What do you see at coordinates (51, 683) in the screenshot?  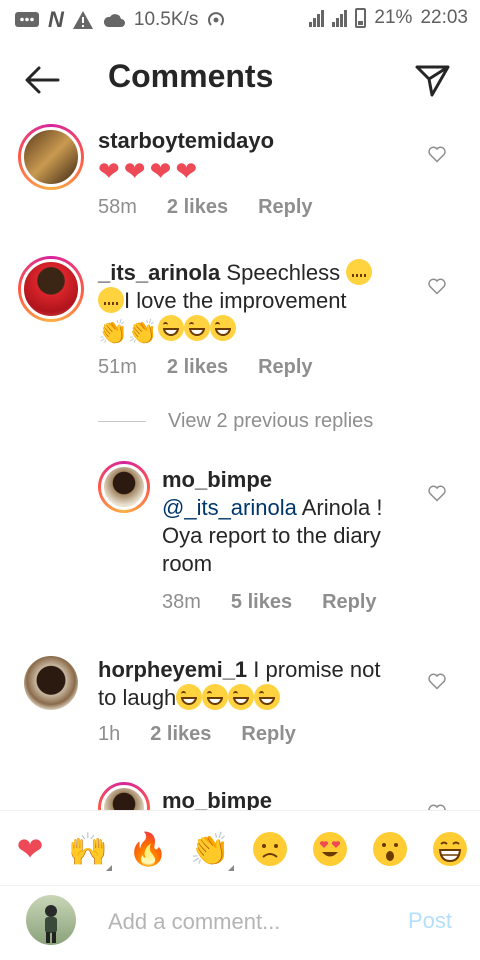 I see `avatar-horpheyemi` at bounding box center [51, 683].